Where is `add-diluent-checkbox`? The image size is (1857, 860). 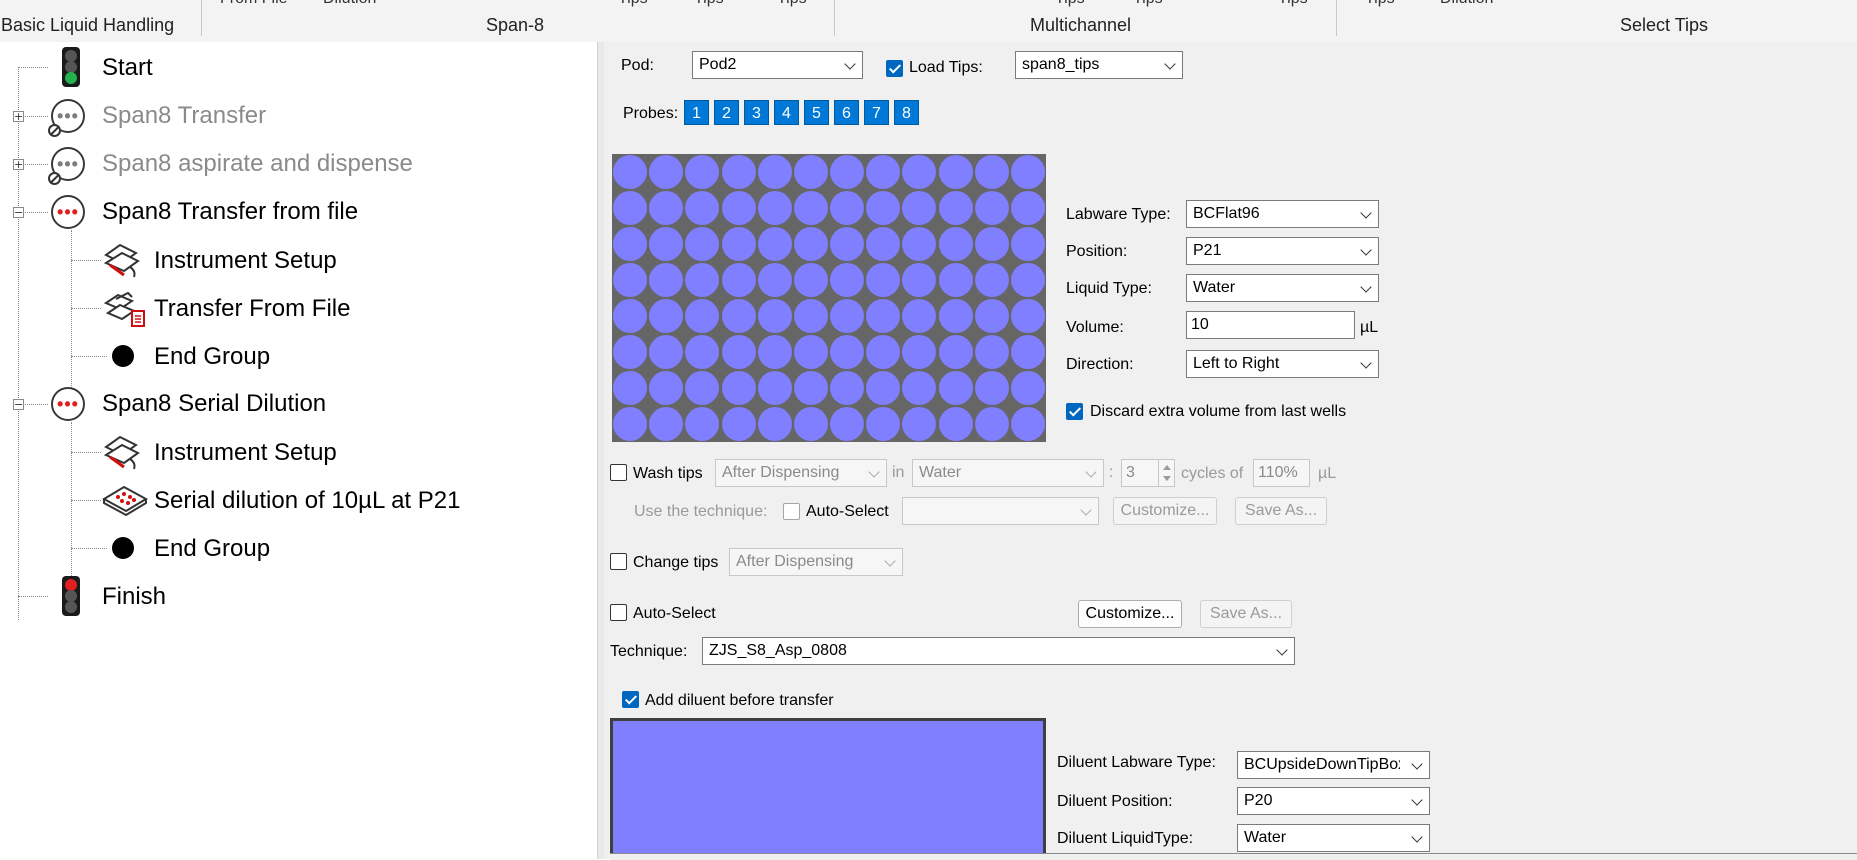
add-diluent-checkbox is located at coordinates (630, 699).